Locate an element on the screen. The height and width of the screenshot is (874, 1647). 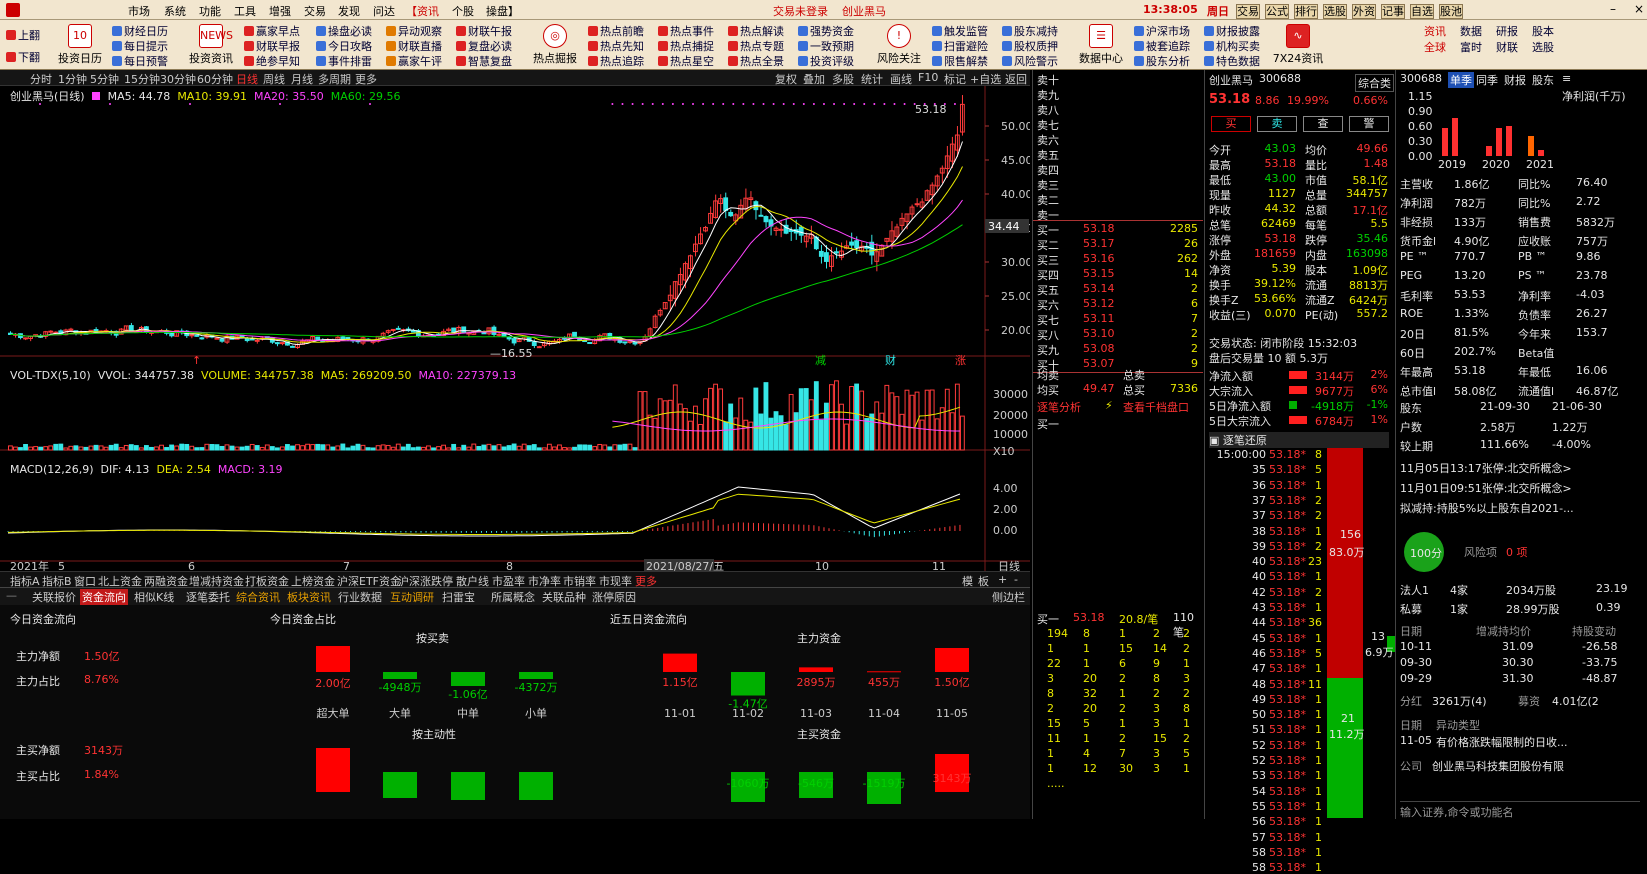
smart-review-link: 智慧复盘 is located at coordinates (484, 61).